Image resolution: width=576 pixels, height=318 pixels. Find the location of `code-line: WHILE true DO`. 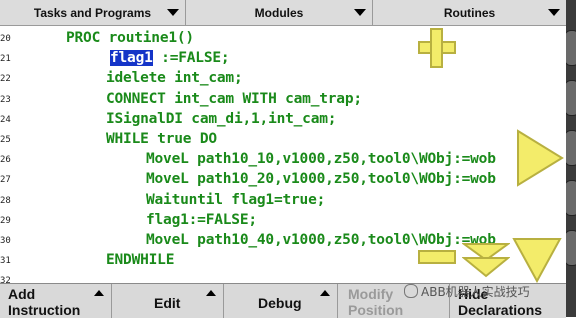

code-line: WHILE true DO is located at coordinates (161, 139).